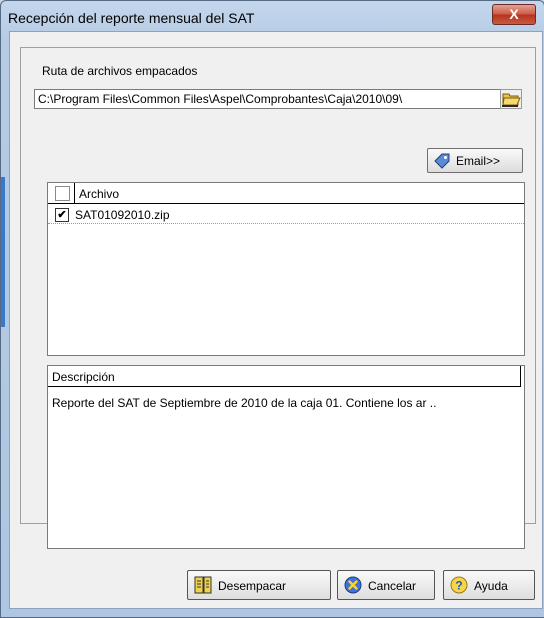 The image size is (544, 618). Describe the element at coordinates (74, 193) in the screenshot. I see `header-divider` at that location.